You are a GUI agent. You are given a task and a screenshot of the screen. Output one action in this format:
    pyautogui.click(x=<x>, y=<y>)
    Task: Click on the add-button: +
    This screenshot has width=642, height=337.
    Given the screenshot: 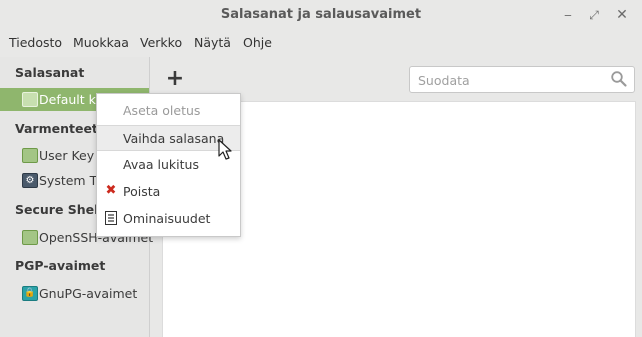 What is the action you would take?
    pyautogui.click(x=175, y=79)
    